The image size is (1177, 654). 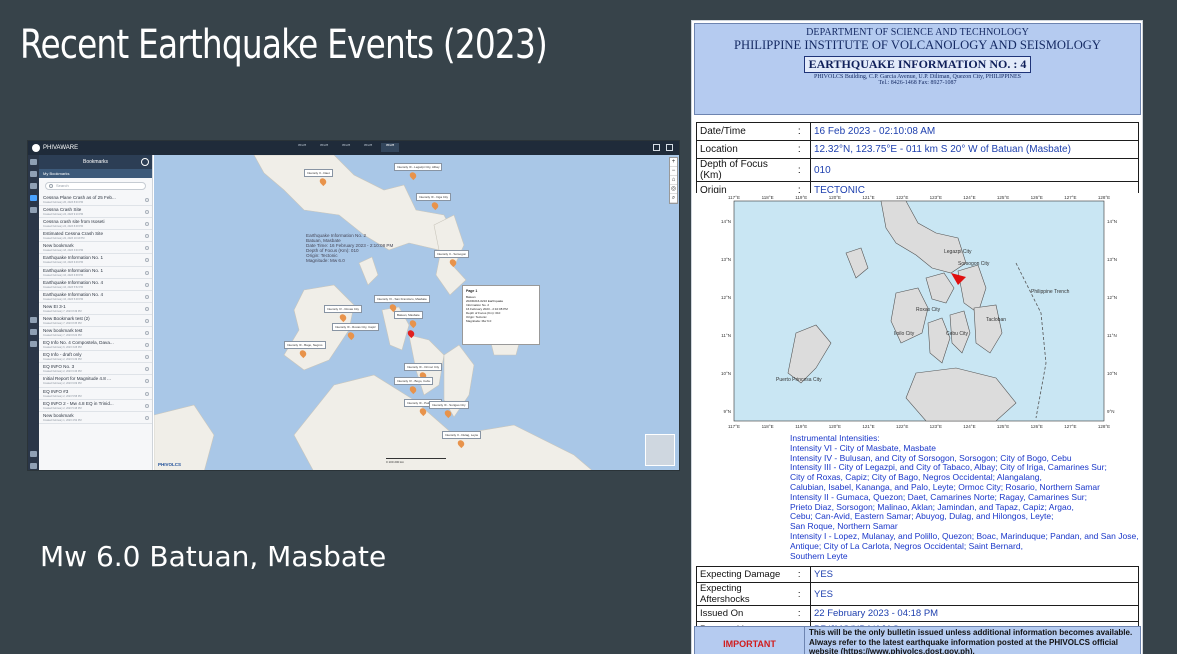 I want to click on popup-title: Page 1, so click(x=472, y=291).